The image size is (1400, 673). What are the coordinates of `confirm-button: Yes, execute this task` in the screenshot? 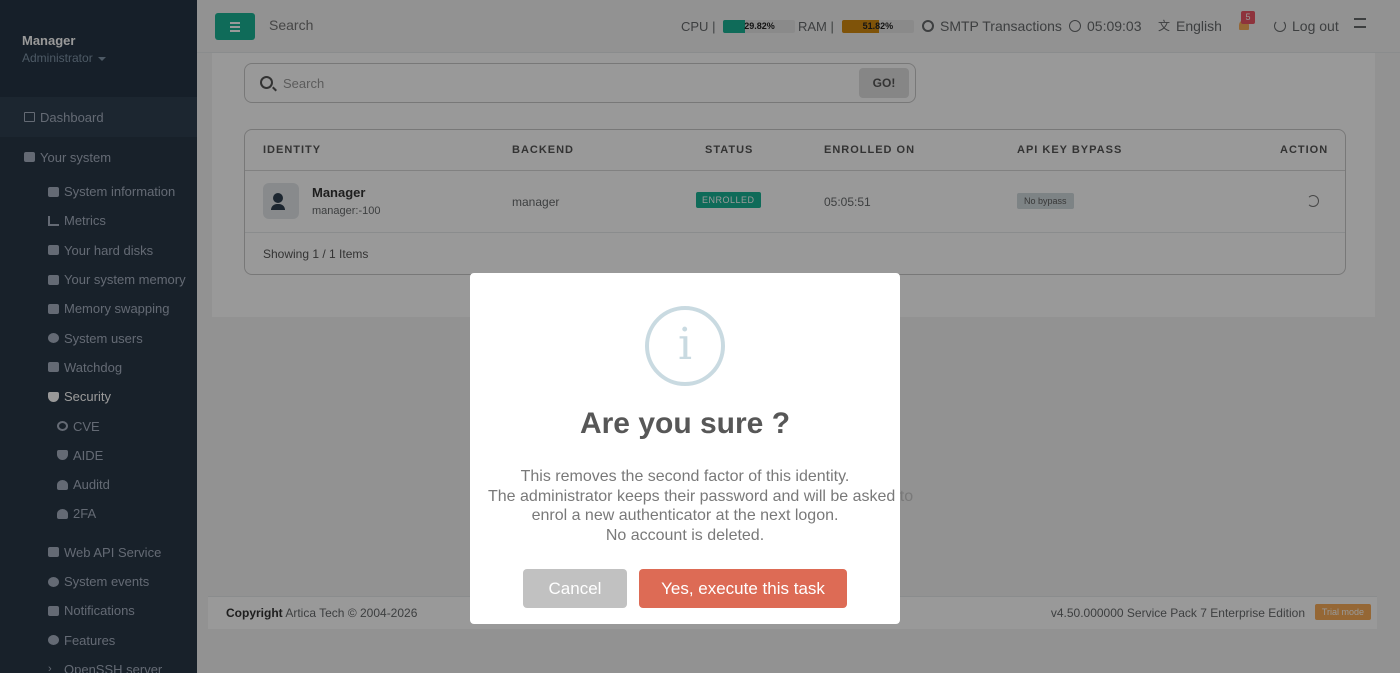 It's located at (743, 588).